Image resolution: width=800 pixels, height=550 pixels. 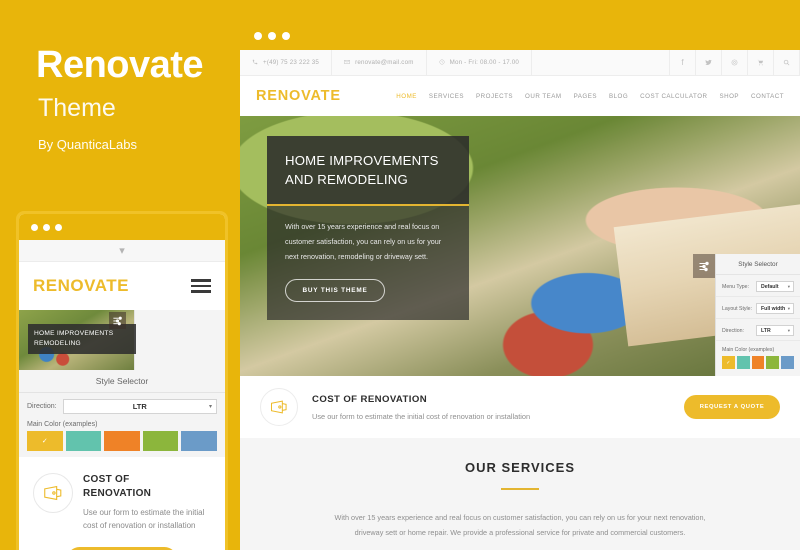 I want to click on buy-this-theme-button: BUY THIS THEME, so click(x=335, y=290).